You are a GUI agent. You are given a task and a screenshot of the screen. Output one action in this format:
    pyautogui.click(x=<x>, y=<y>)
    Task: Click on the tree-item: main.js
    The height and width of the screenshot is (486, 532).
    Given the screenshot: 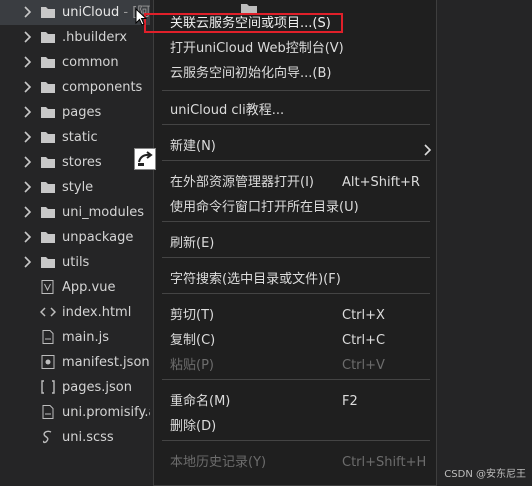 What is the action you would take?
    pyautogui.click(x=75, y=337)
    